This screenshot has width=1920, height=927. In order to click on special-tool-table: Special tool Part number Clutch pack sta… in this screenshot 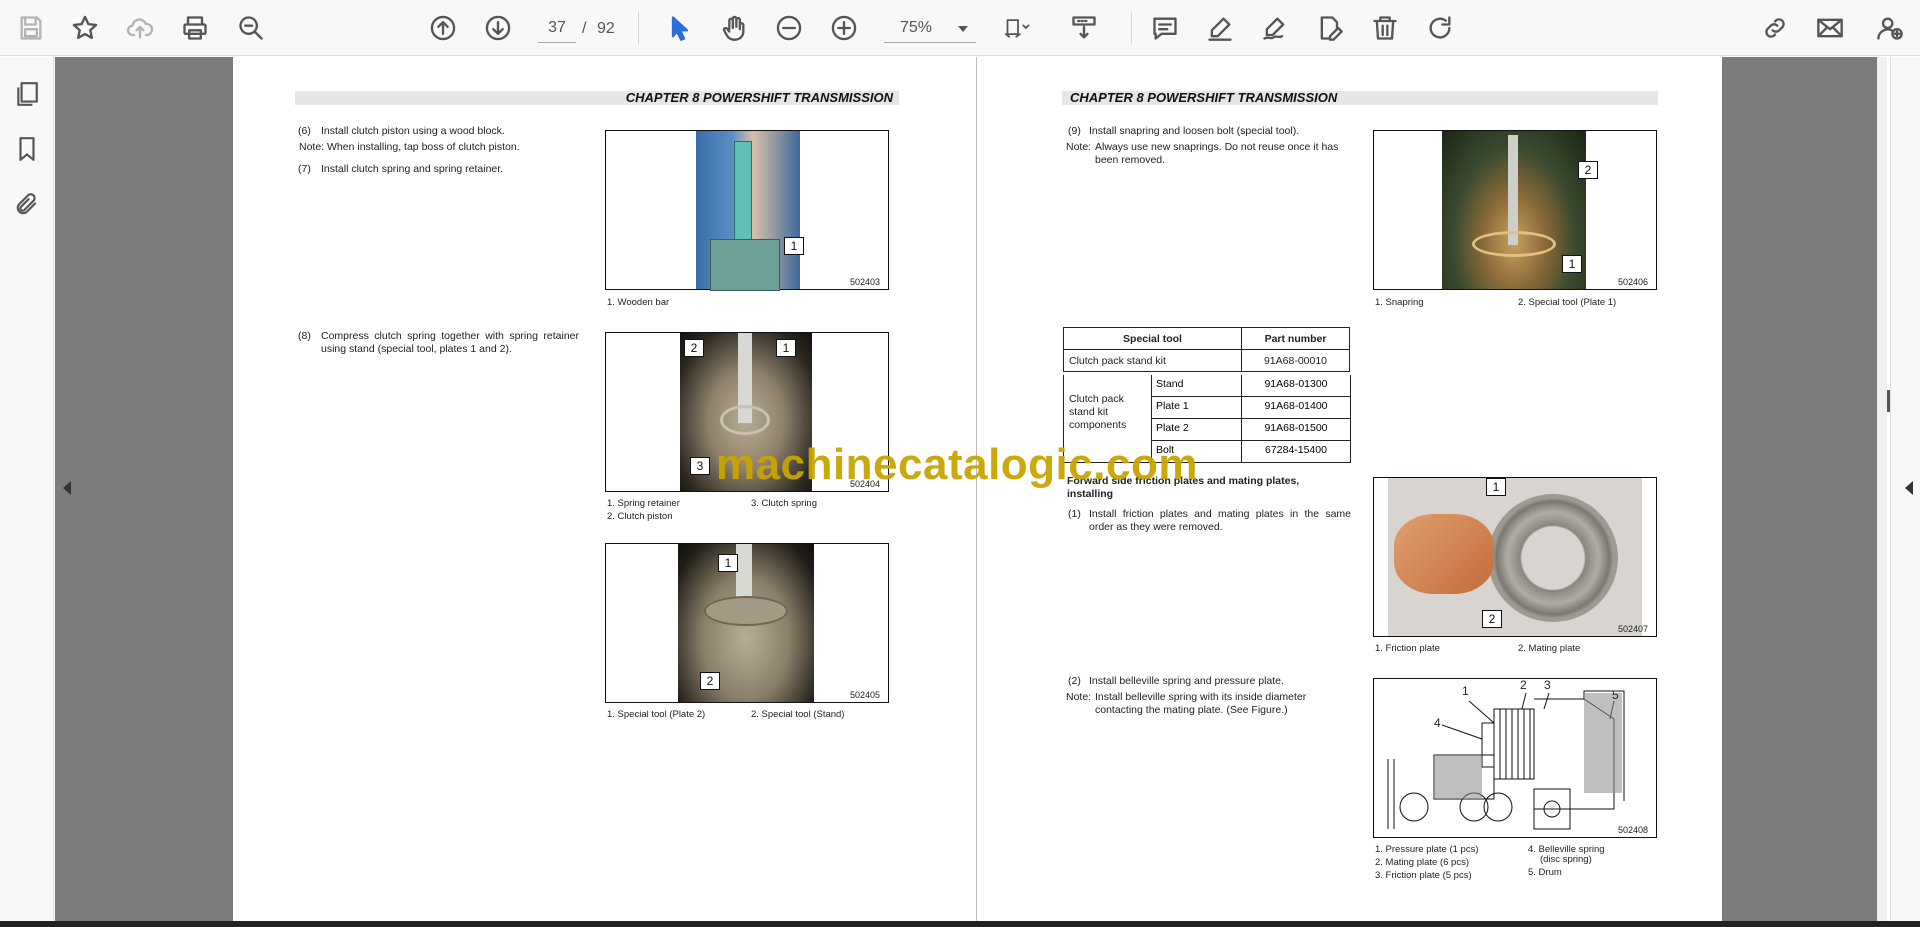, I will do `click(1206, 349)`.